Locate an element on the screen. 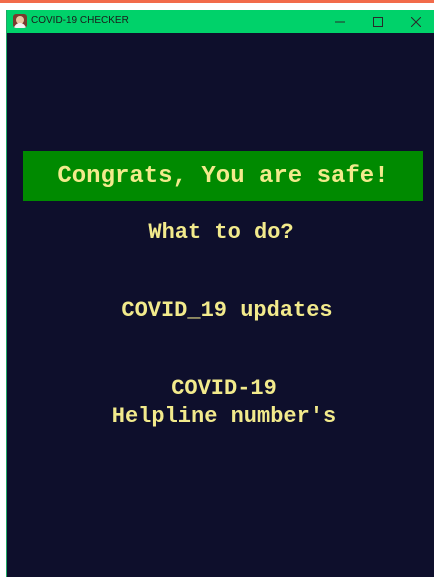 The image size is (434, 577). minimize-icon is located at coordinates (340, 21).